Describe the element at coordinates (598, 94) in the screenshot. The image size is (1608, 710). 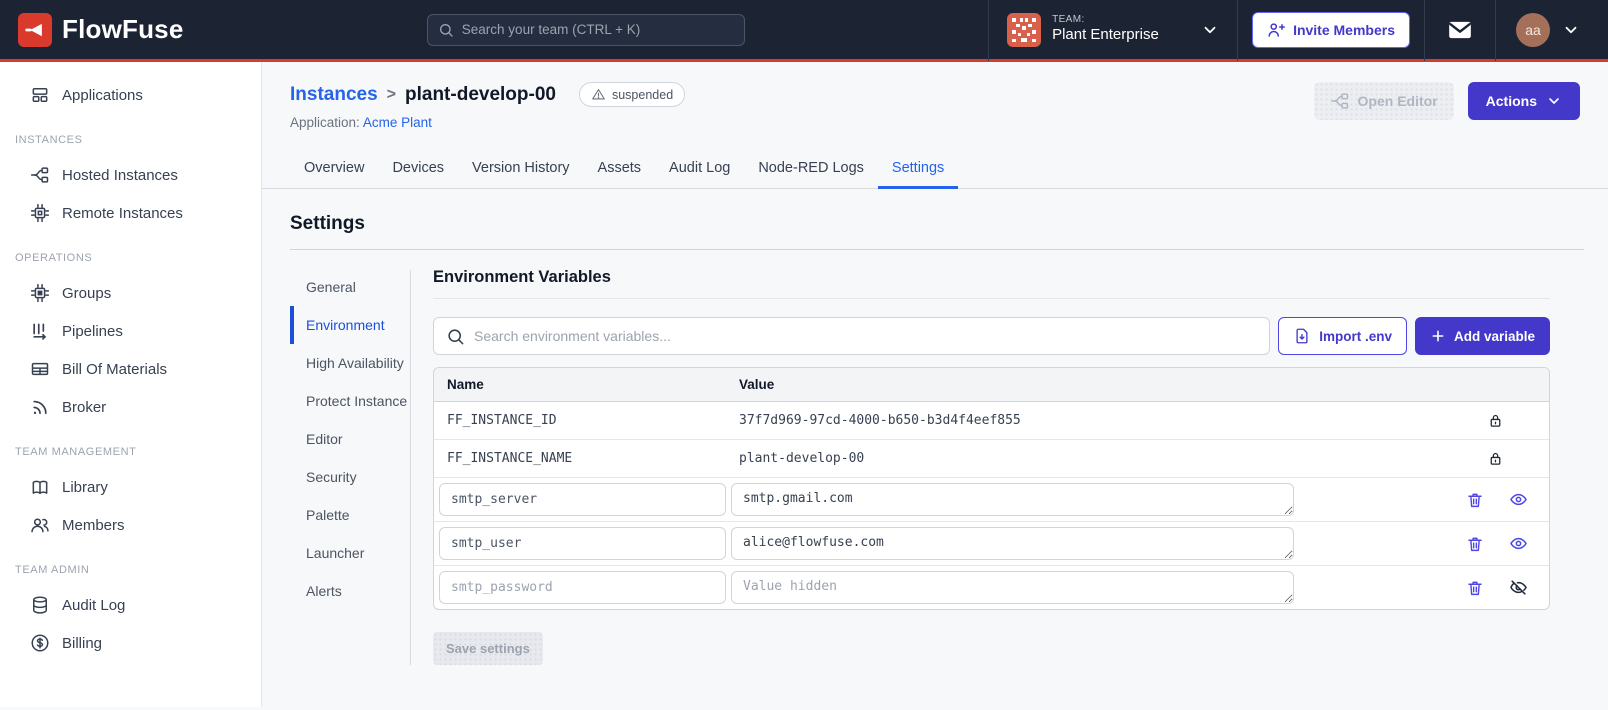
I see `warning-icon` at that location.